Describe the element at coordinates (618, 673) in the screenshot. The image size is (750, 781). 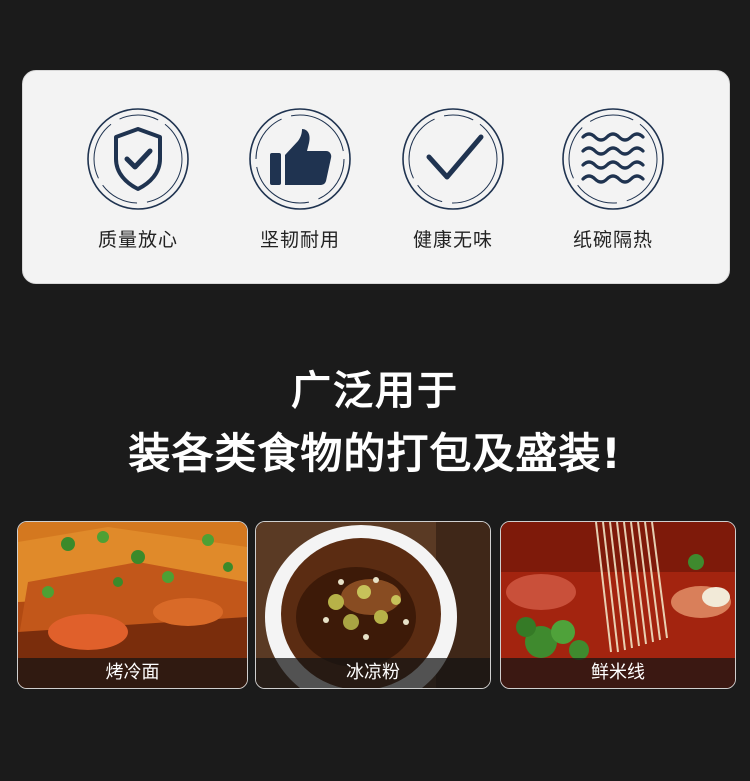
I see `food-caption: 鲜米线` at that location.